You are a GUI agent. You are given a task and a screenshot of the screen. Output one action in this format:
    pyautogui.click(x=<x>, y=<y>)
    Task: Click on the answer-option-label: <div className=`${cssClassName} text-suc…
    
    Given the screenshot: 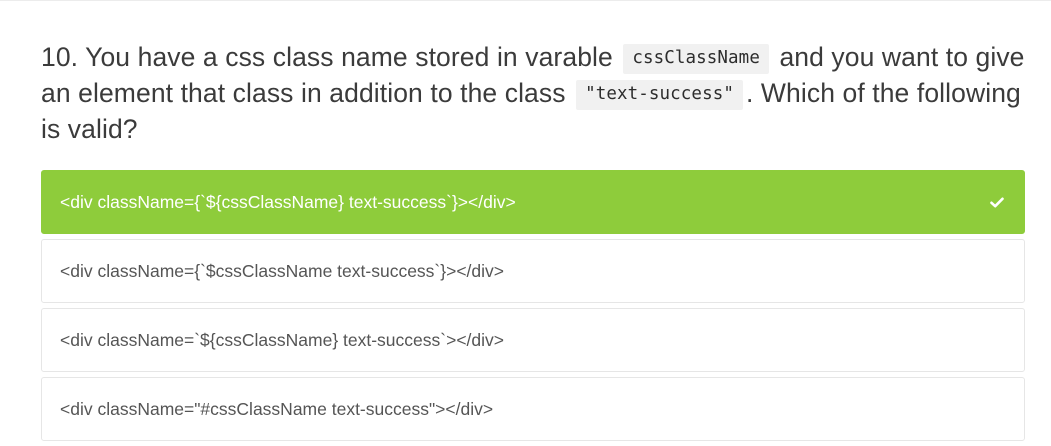 What is the action you would take?
    pyautogui.click(x=282, y=339)
    